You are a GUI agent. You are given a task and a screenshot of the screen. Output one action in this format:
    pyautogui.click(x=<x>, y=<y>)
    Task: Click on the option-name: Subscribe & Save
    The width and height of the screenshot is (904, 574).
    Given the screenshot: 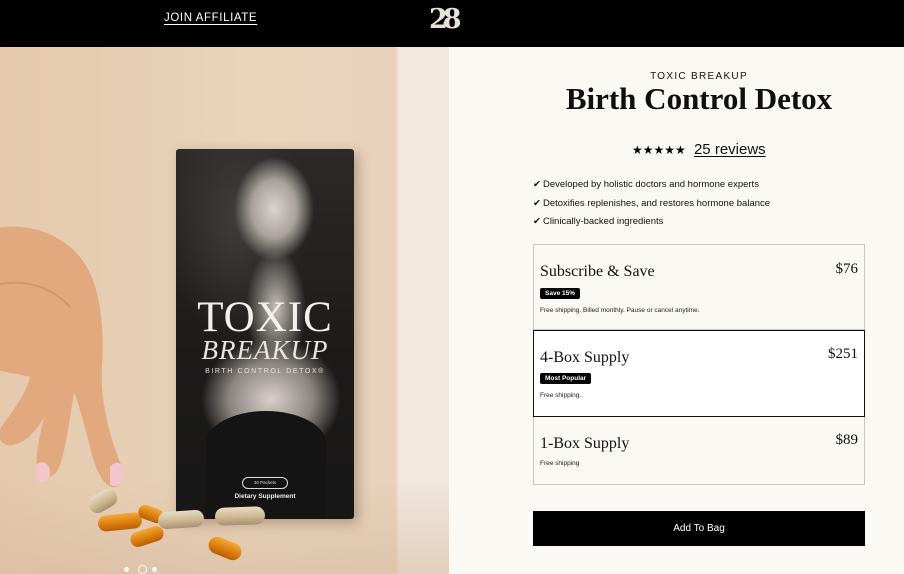 What is the action you would take?
    pyautogui.click(x=597, y=271)
    